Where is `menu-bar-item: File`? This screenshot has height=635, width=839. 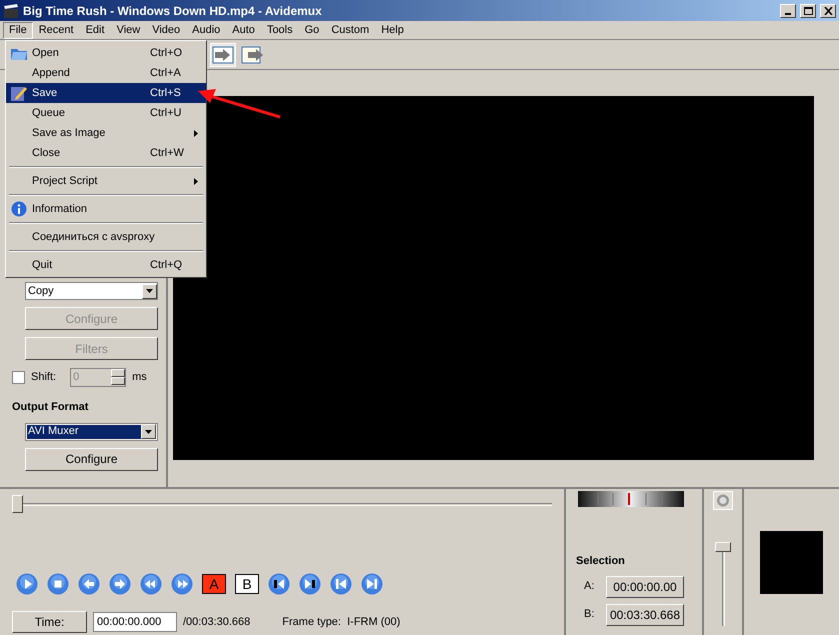 menu-bar-item: File is located at coordinates (18, 30).